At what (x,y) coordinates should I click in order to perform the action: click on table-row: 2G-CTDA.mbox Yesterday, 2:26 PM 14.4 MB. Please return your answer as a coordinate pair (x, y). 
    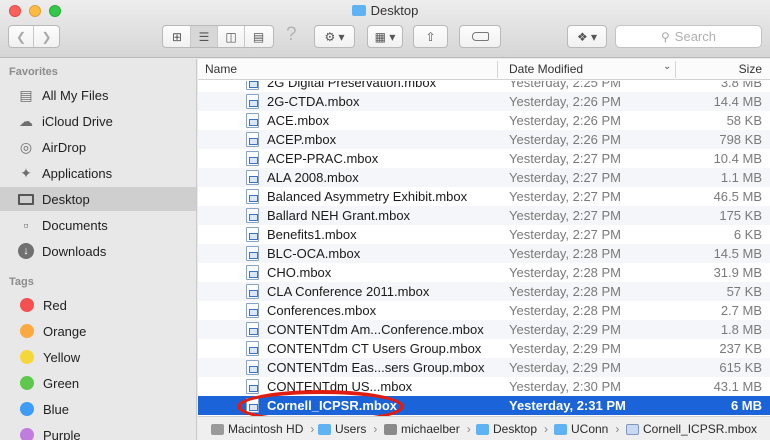
    Looking at the image, I should click on (484, 101).